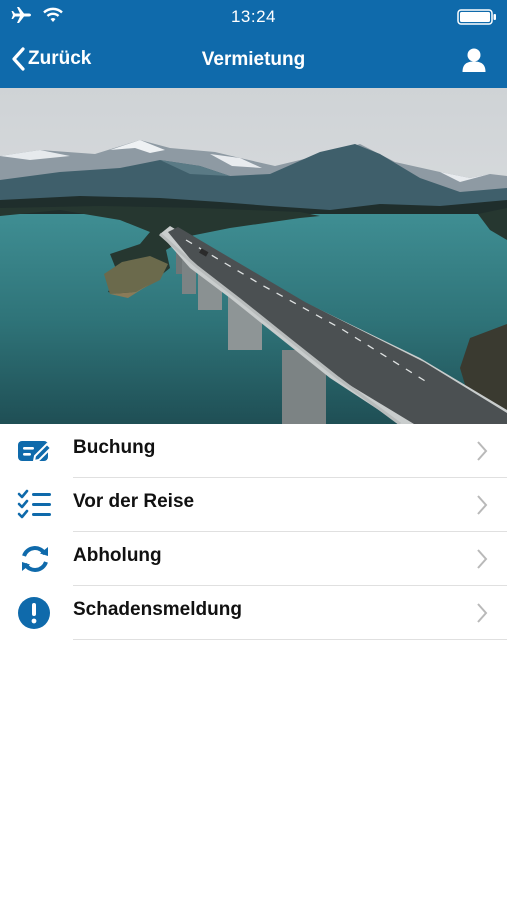  I want to click on menu-item-label: Buchung, so click(114, 447).